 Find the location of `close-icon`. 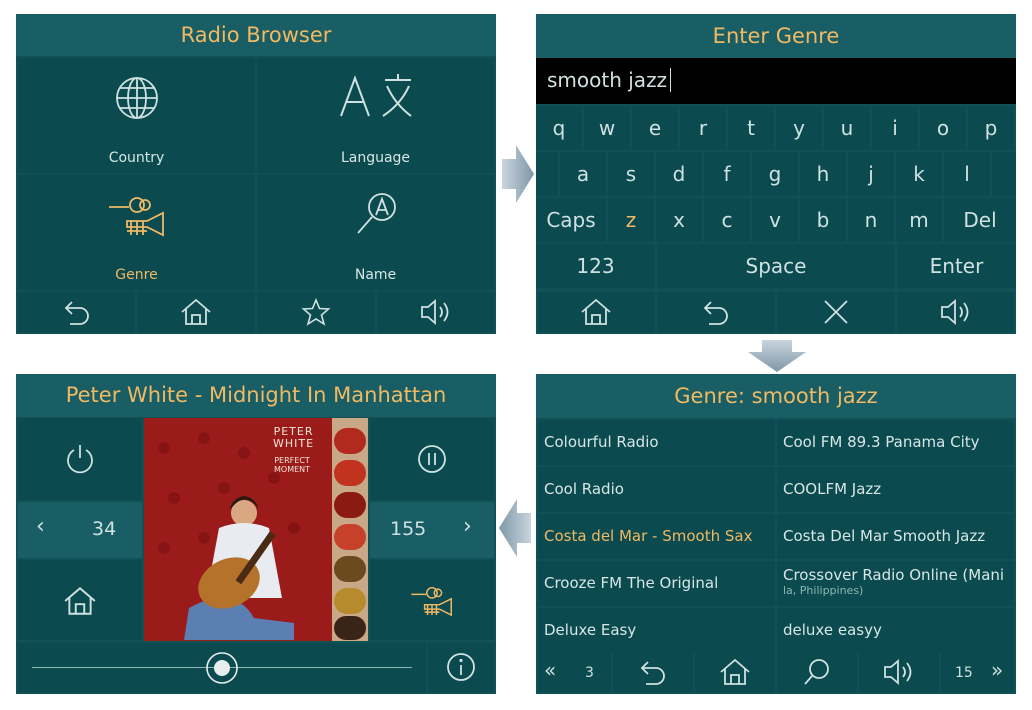

close-icon is located at coordinates (836, 312).